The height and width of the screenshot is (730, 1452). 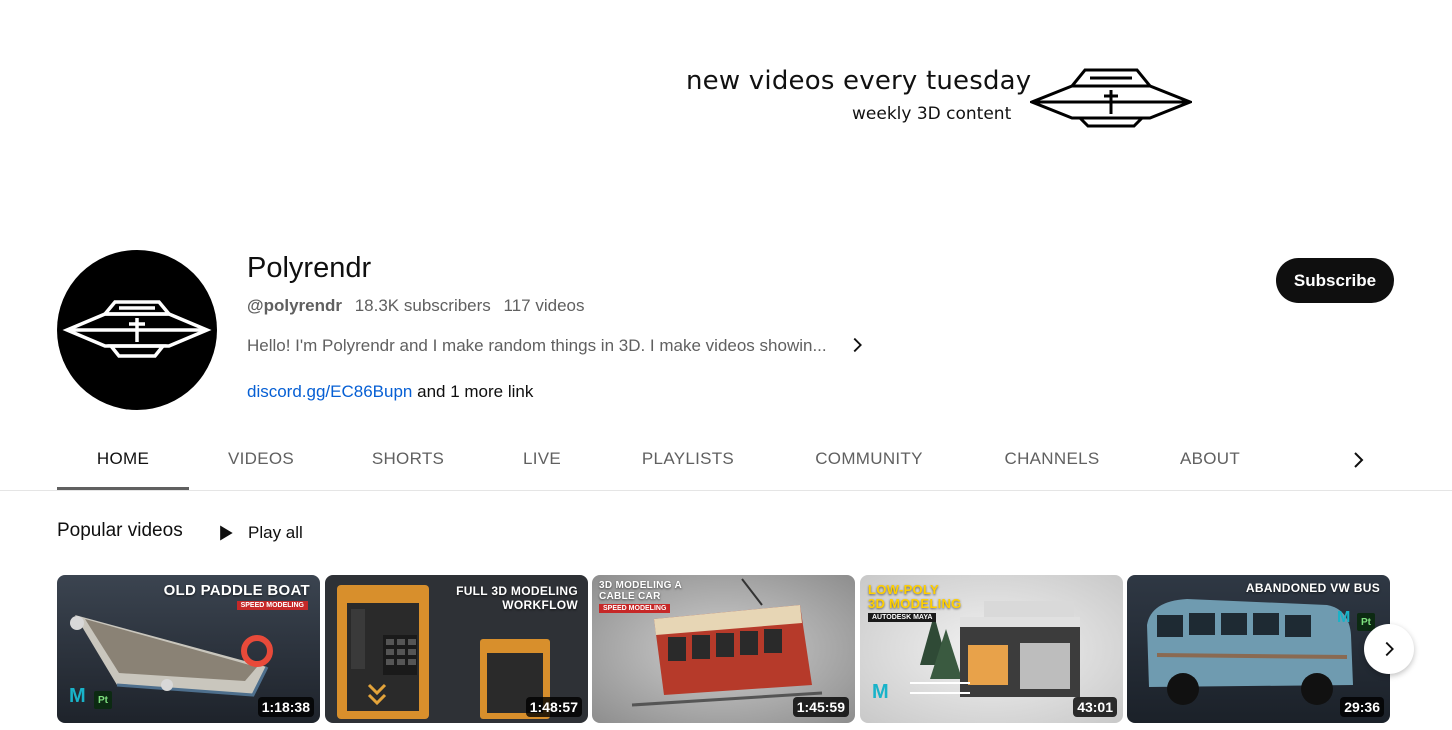 What do you see at coordinates (120, 530) in the screenshot?
I see `section-title: Popular videos` at bounding box center [120, 530].